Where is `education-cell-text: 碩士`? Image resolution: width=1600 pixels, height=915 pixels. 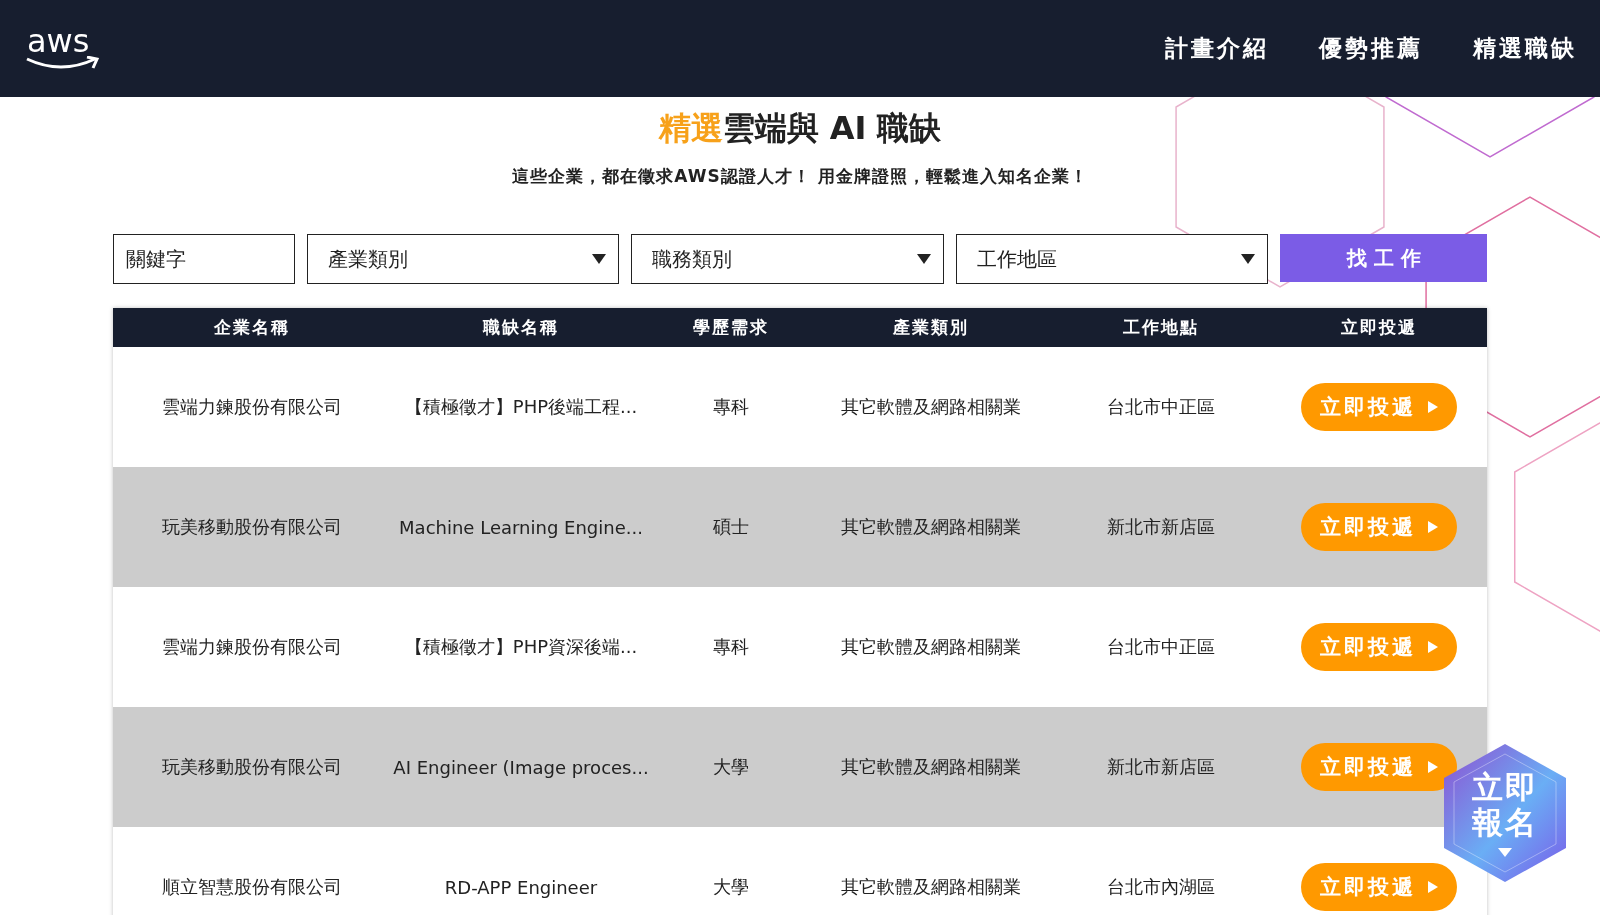
education-cell-text: 碩士 is located at coordinates (731, 527).